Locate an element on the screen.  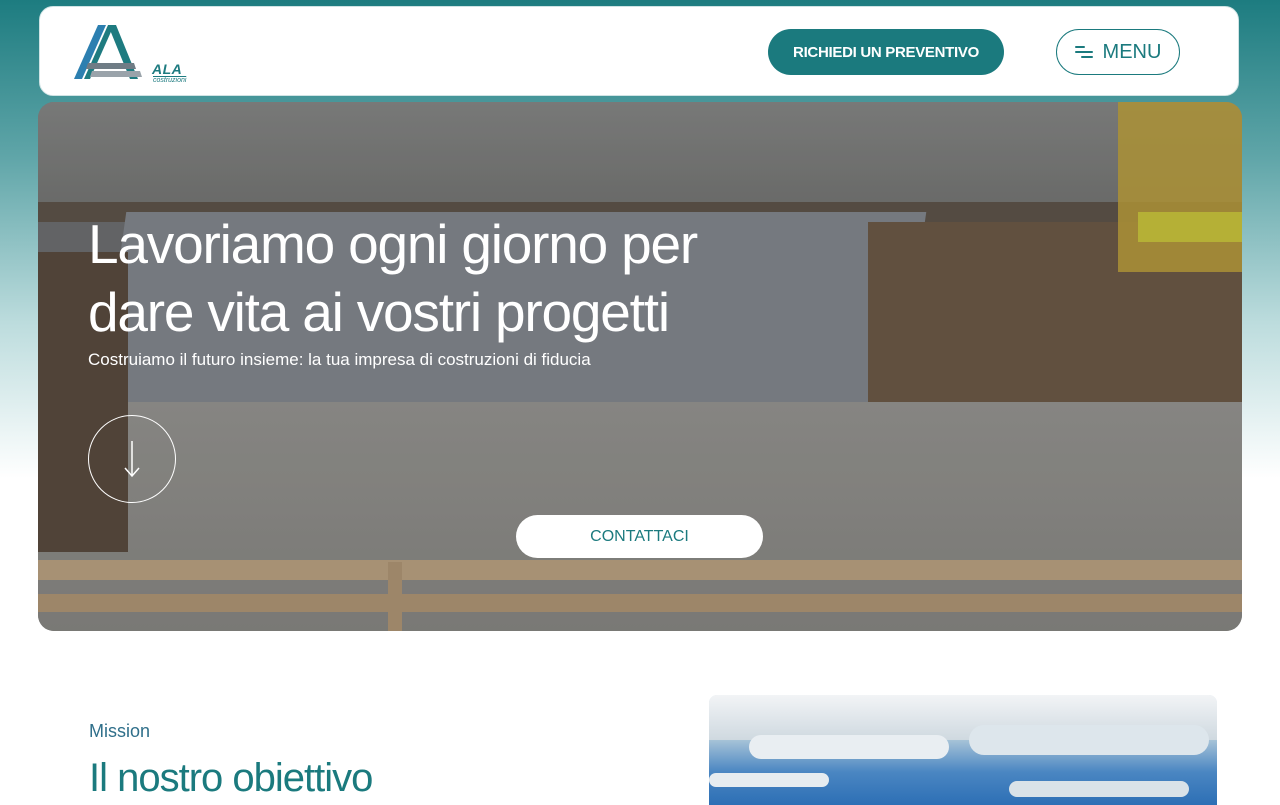
menu-button: MENU is located at coordinates (1118, 52).